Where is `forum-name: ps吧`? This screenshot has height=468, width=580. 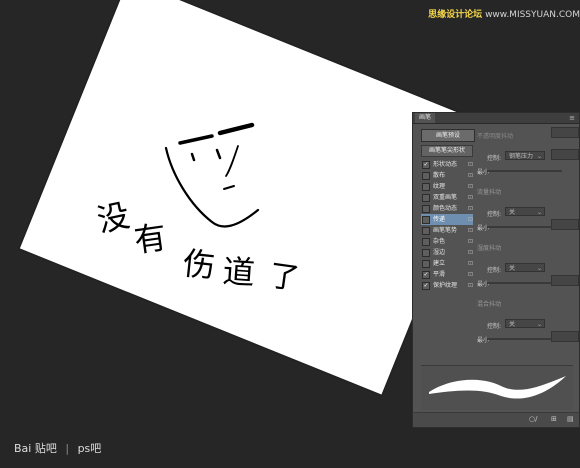 forum-name: ps吧 is located at coordinates (89, 448).